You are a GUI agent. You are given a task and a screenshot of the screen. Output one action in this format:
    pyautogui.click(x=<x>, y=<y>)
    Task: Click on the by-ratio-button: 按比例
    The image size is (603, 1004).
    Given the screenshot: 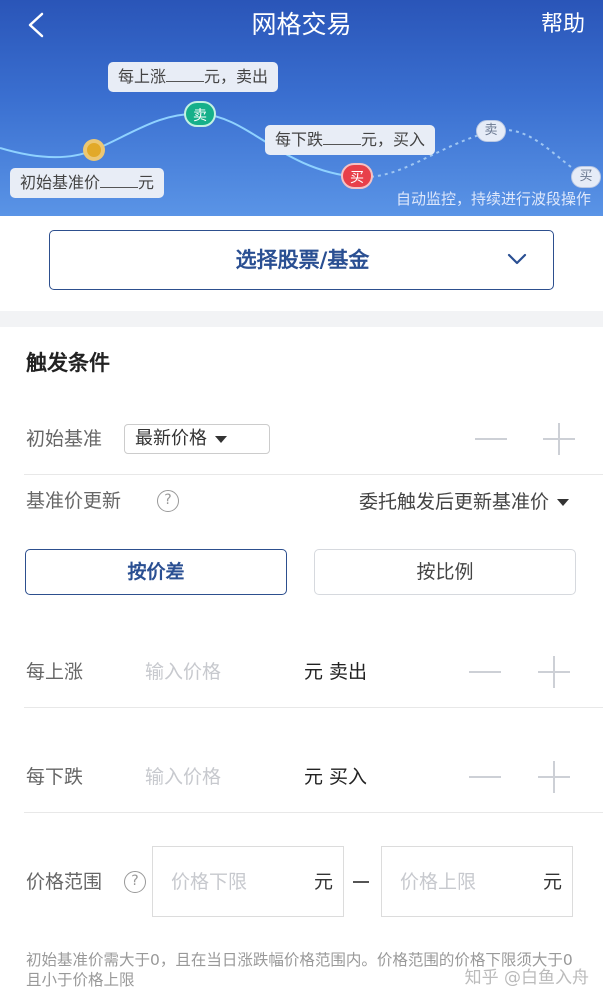 What is the action you would take?
    pyautogui.click(x=445, y=572)
    